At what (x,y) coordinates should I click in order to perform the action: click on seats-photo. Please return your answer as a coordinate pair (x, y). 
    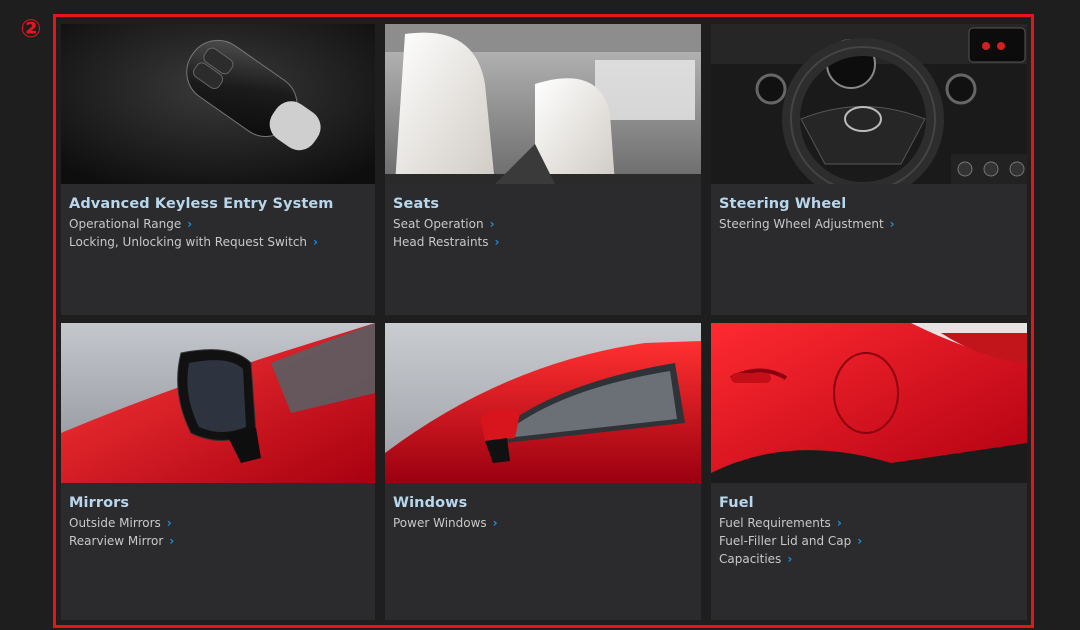
    Looking at the image, I should click on (543, 104).